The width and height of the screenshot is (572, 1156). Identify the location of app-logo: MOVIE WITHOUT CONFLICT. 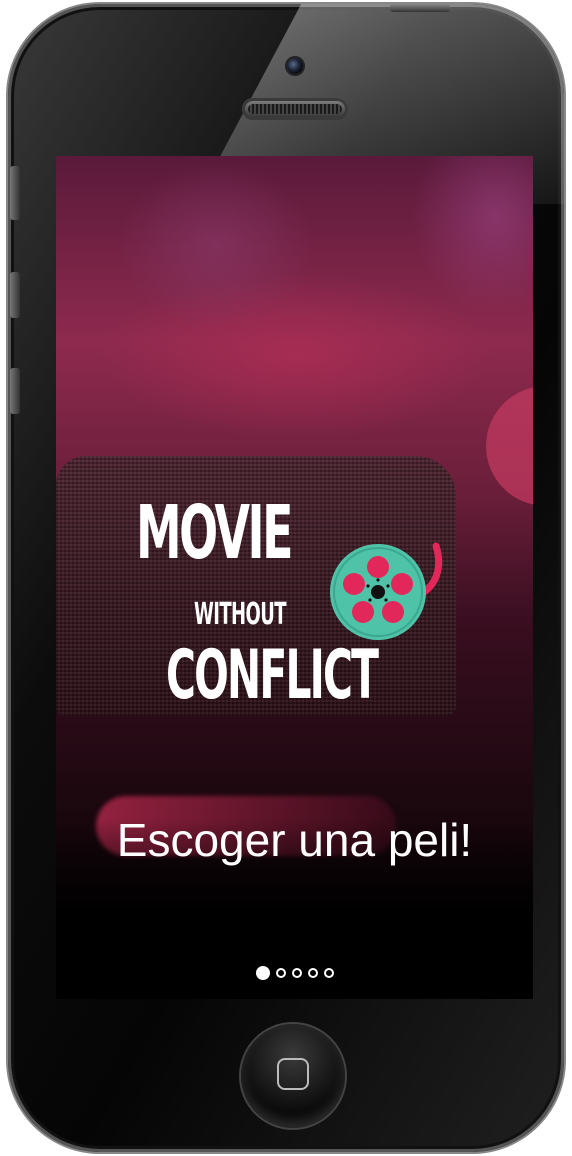
(296, 616).